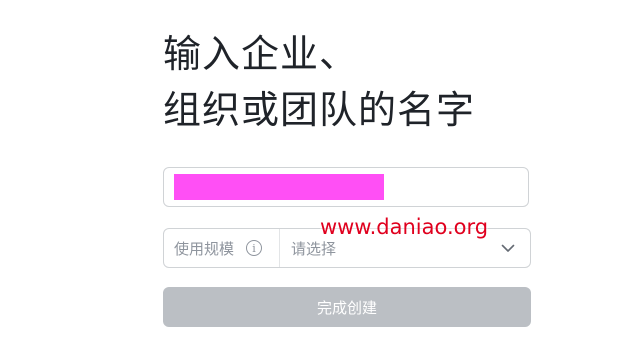 The image size is (639, 359). I want to click on chevron-down-icon, so click(508, 248).